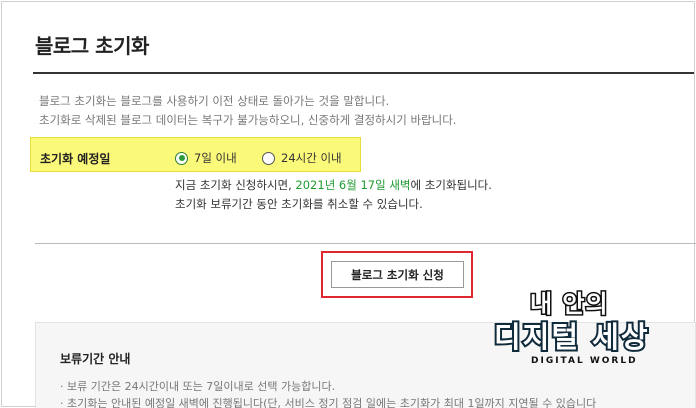 The image size is (696, 408). Describe the element at coordinates (214, 101) in the screenshot. I see `description-line: 블로그 초기화는 블로그를 사용하기 이전 상태로 돌아가는 것을 말합니다.` at that location.